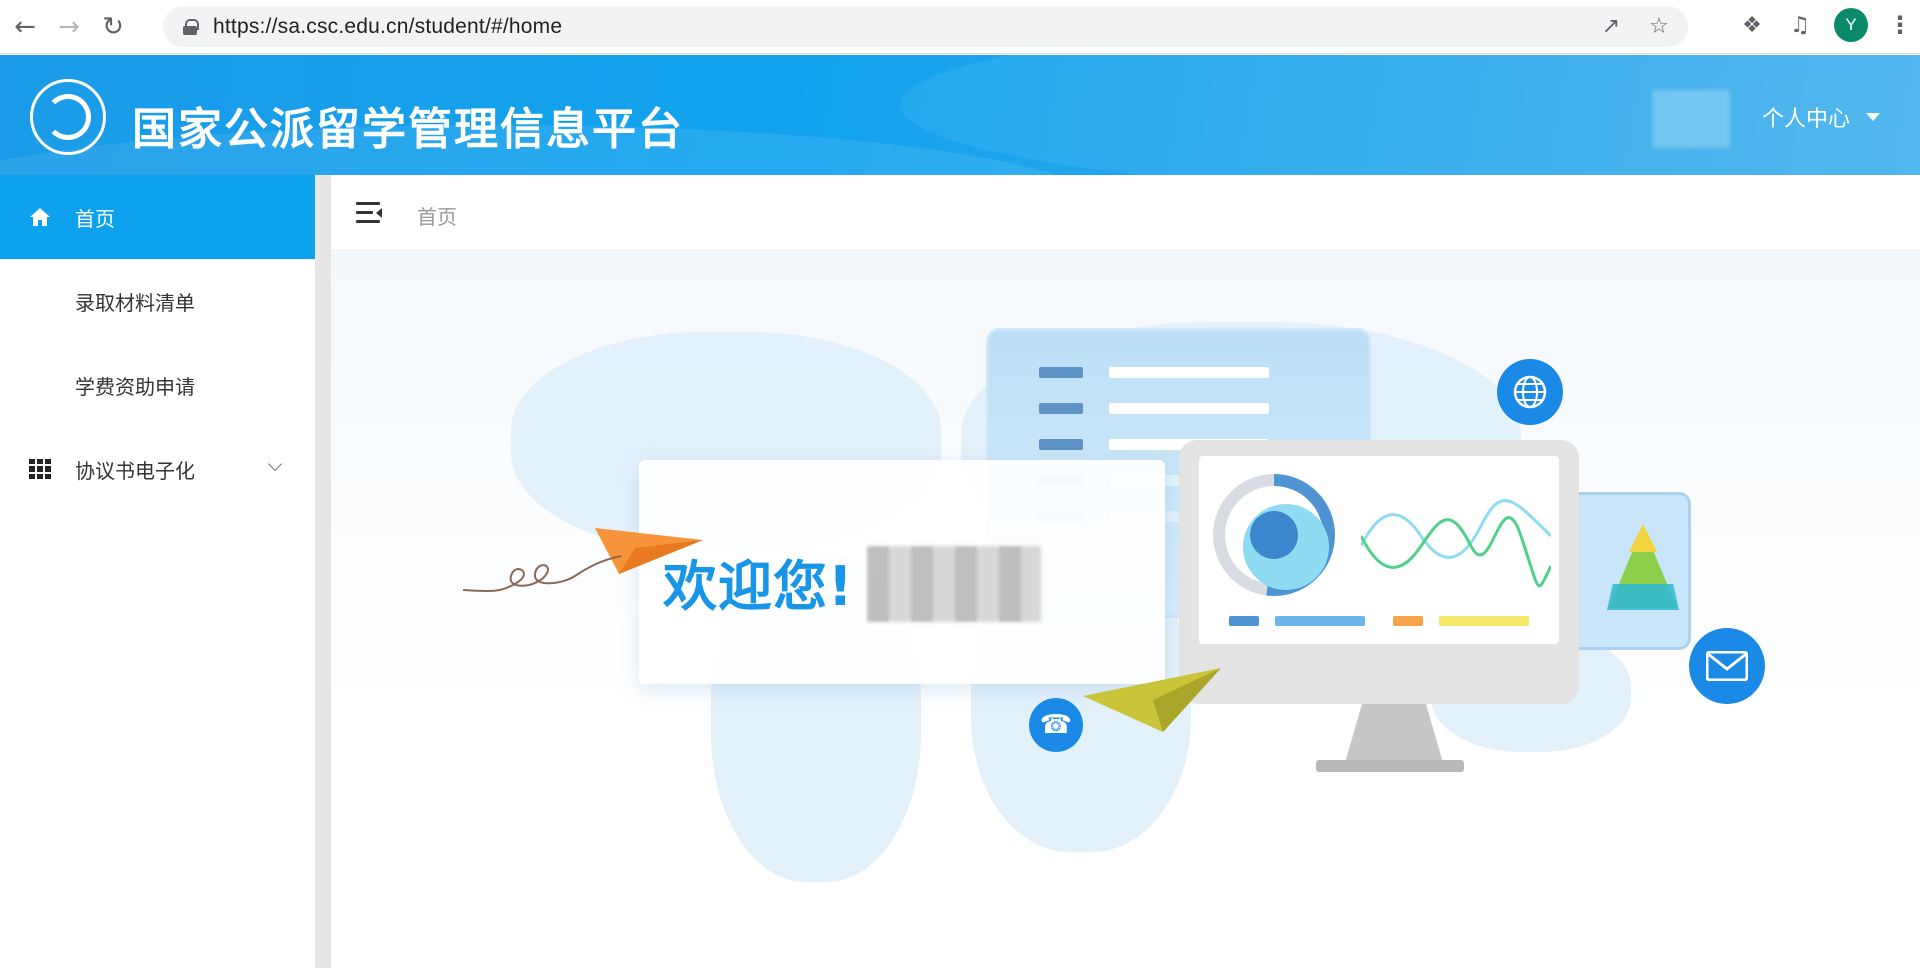 Image resolution: width=1920 pixels, height=968 pixels. Describe the element at coordinates (1056, 725) in the screenshot. I see `phone-icon: ☎` at that location.